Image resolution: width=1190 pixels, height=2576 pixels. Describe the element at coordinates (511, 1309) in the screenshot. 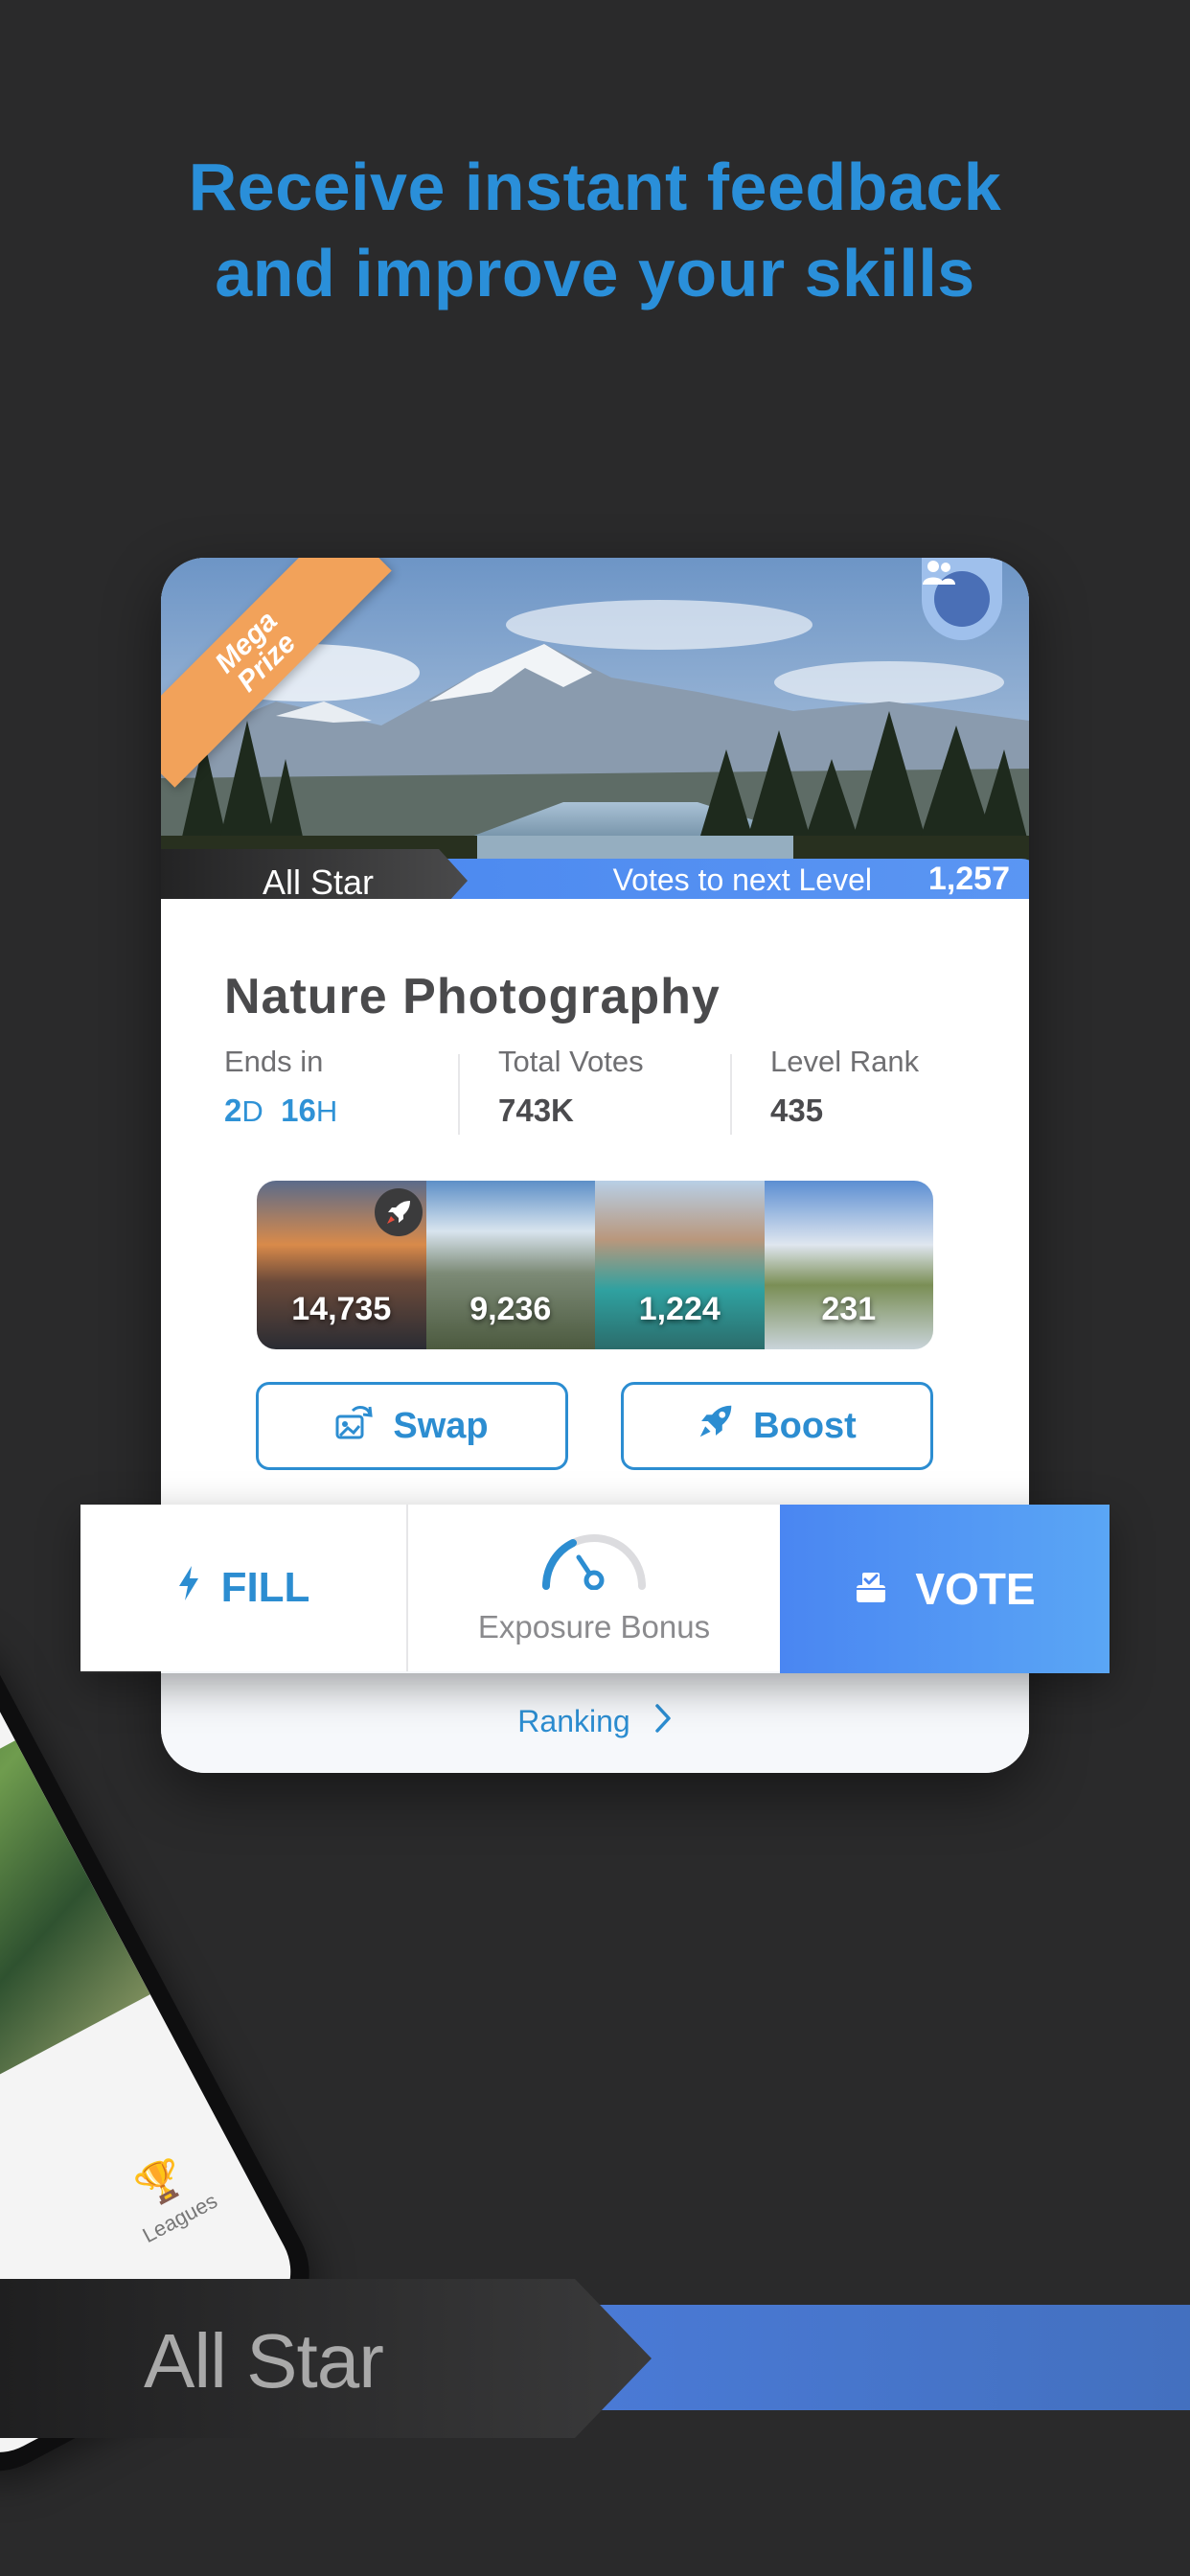

I see `photo-vote-count: 9,236` at that location.